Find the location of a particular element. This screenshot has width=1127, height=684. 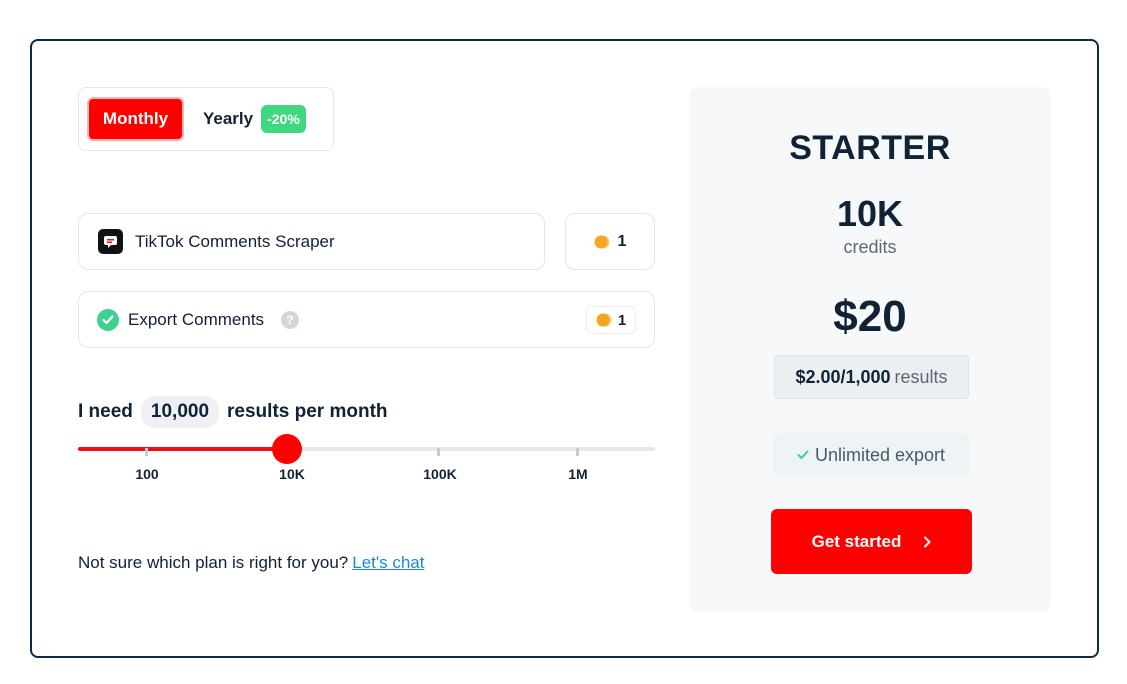

chevron-right-icon is located at coordinates (927, 541).